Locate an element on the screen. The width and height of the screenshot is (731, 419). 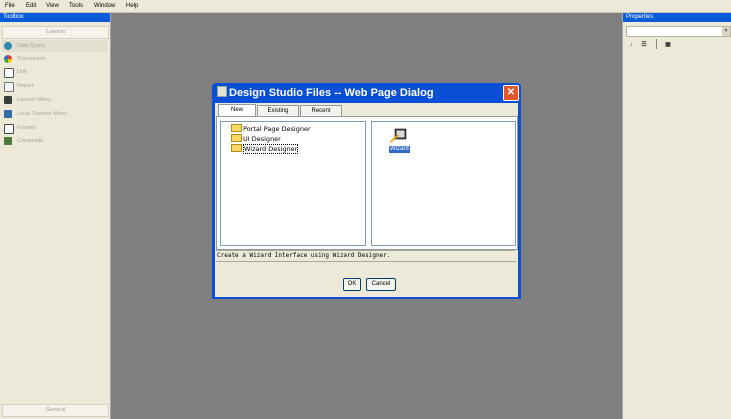
wizard-icon is located at coordinates (398, 136).